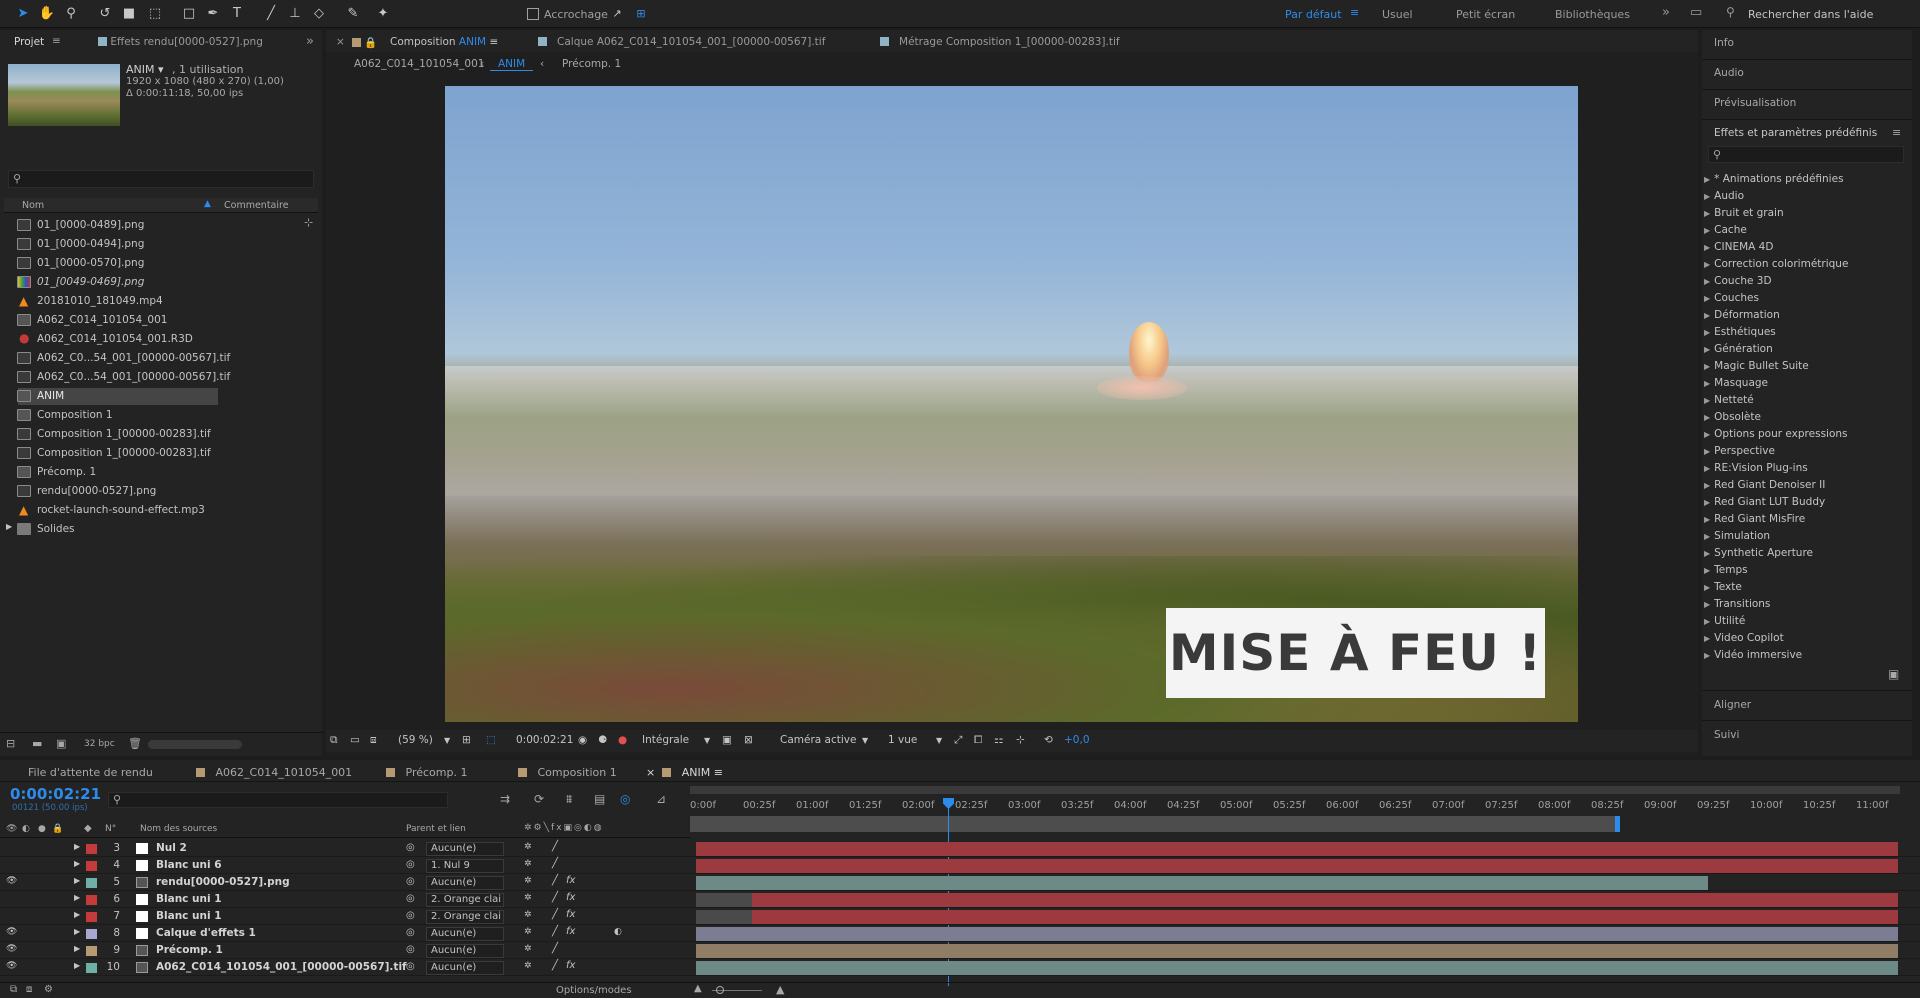 Image resolution: width=1920 pixels, height=998 pixels. Describe the element at coordinates (1740, 334) in the screenshot. I see `effects-category: ▶ Esthétiques` at that location.